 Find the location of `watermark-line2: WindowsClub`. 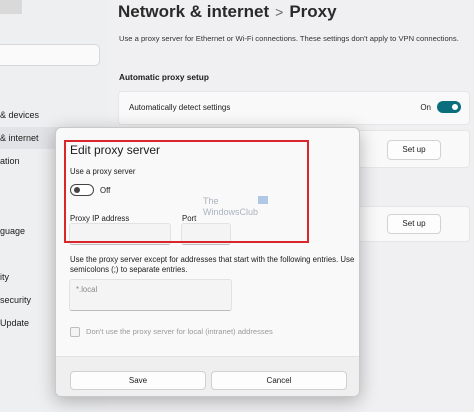

watermark-line2: WindowsClub is located at coordinates (231, 212).